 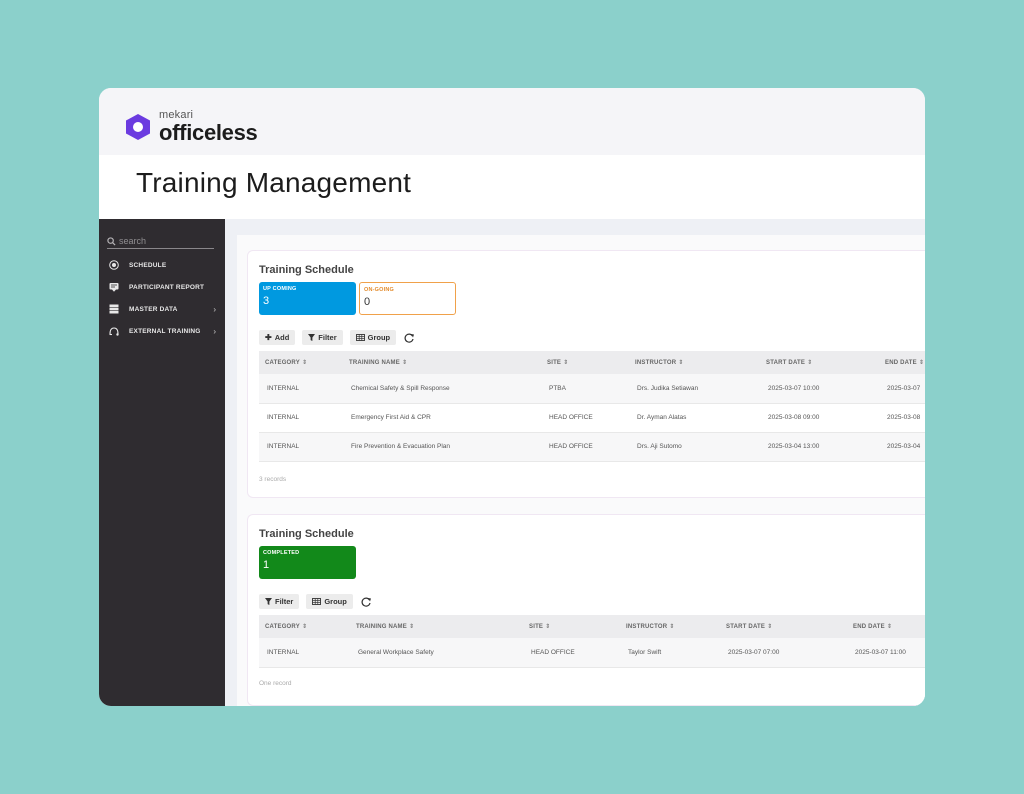 I want to click on cell-instructor: Dr. Ayman Alatas, so click(x=694, y=418).